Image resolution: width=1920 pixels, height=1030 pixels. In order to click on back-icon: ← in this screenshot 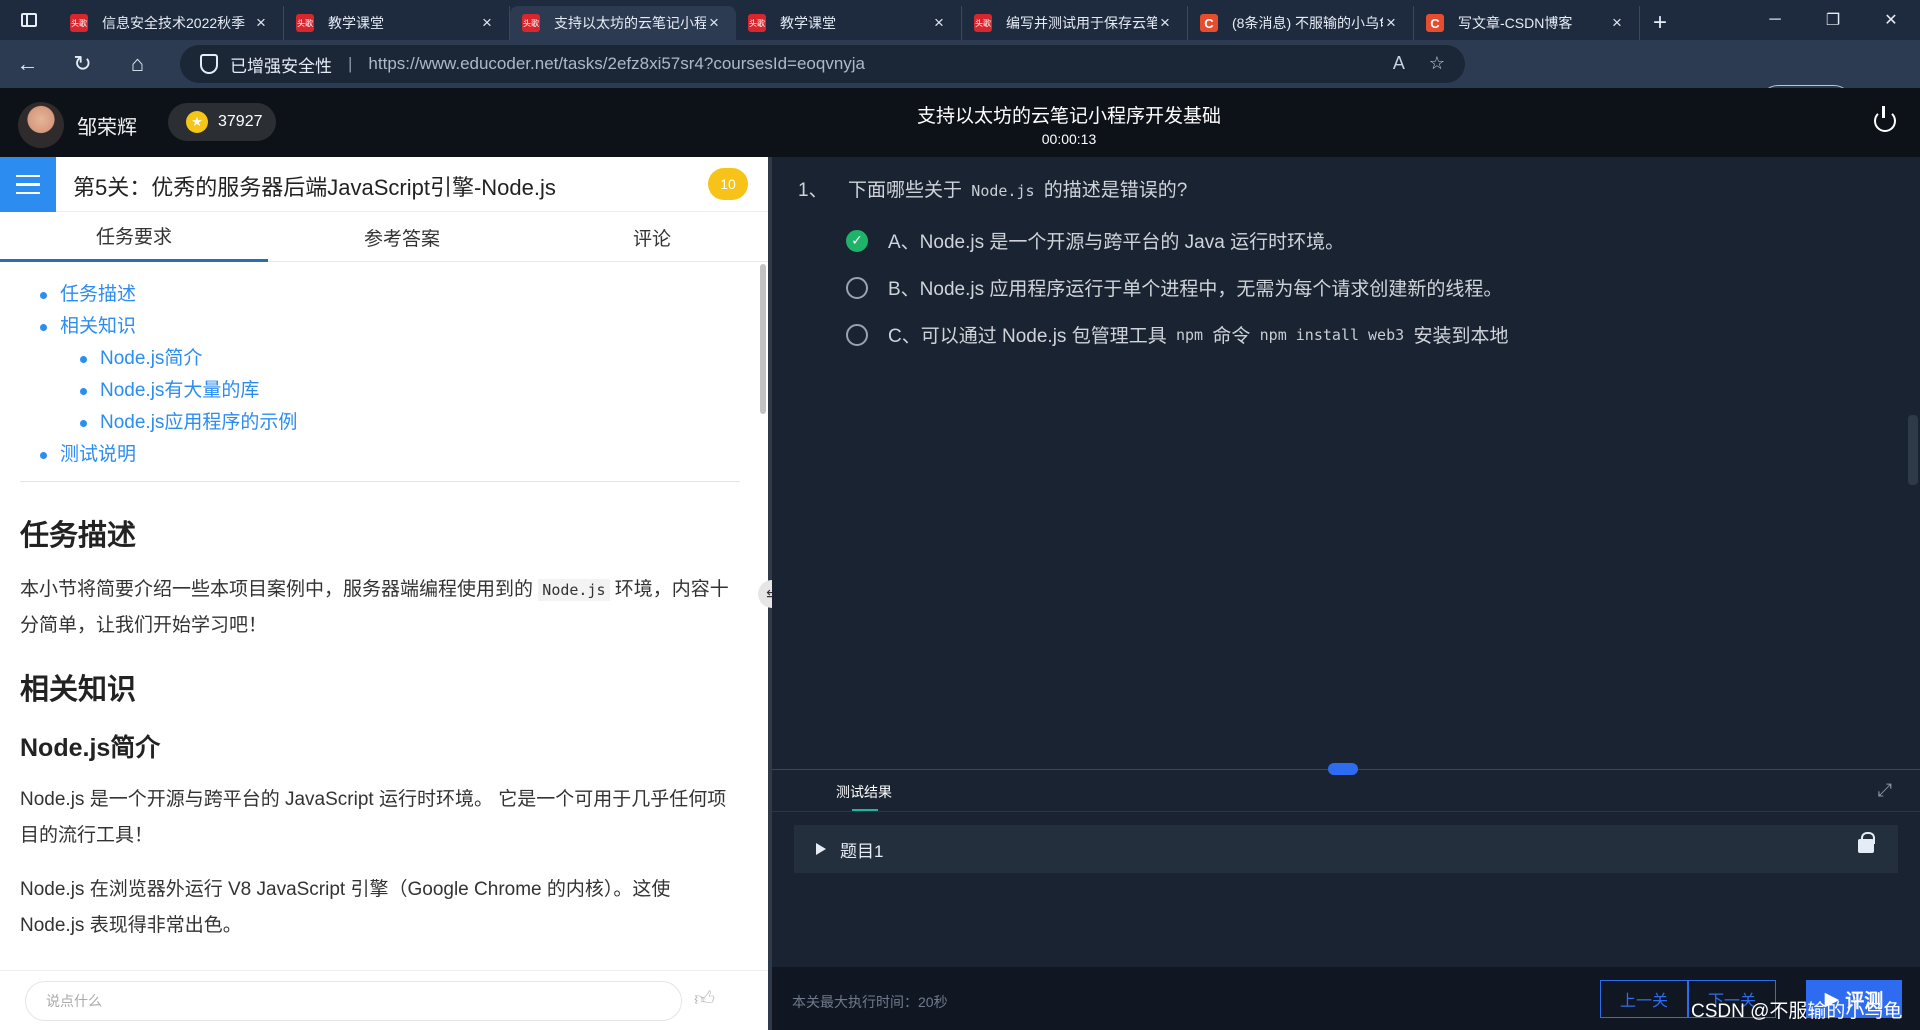, I will do `click(27, 64)`.